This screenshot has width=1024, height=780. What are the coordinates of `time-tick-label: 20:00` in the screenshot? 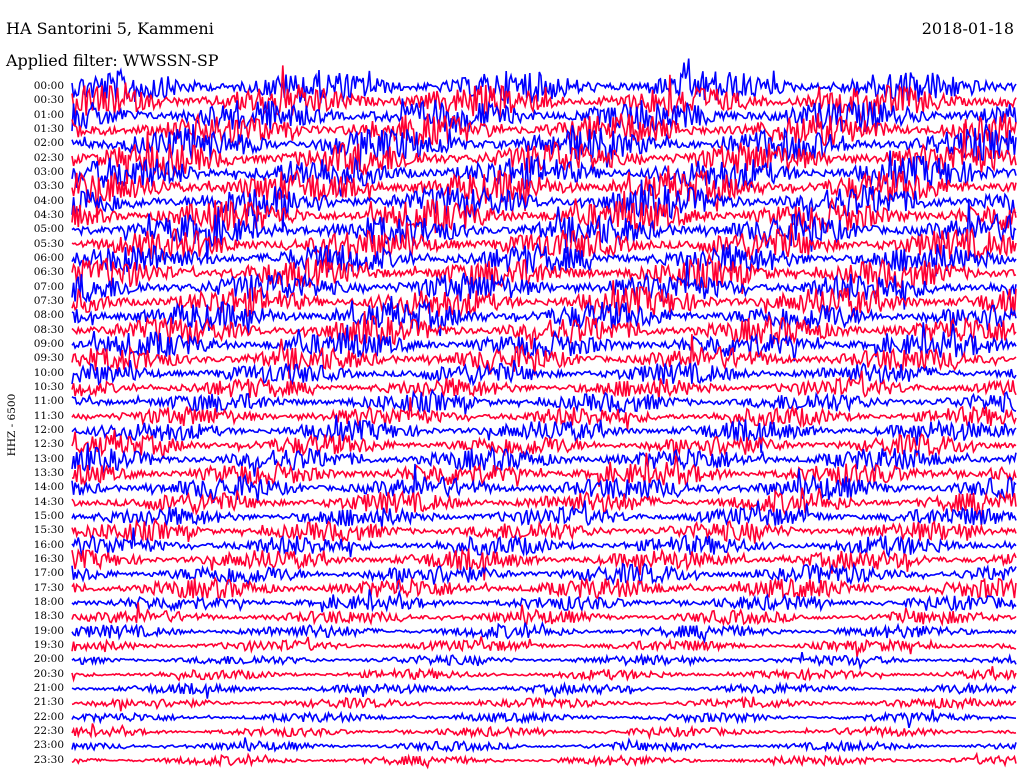 It's located at (48, 659).